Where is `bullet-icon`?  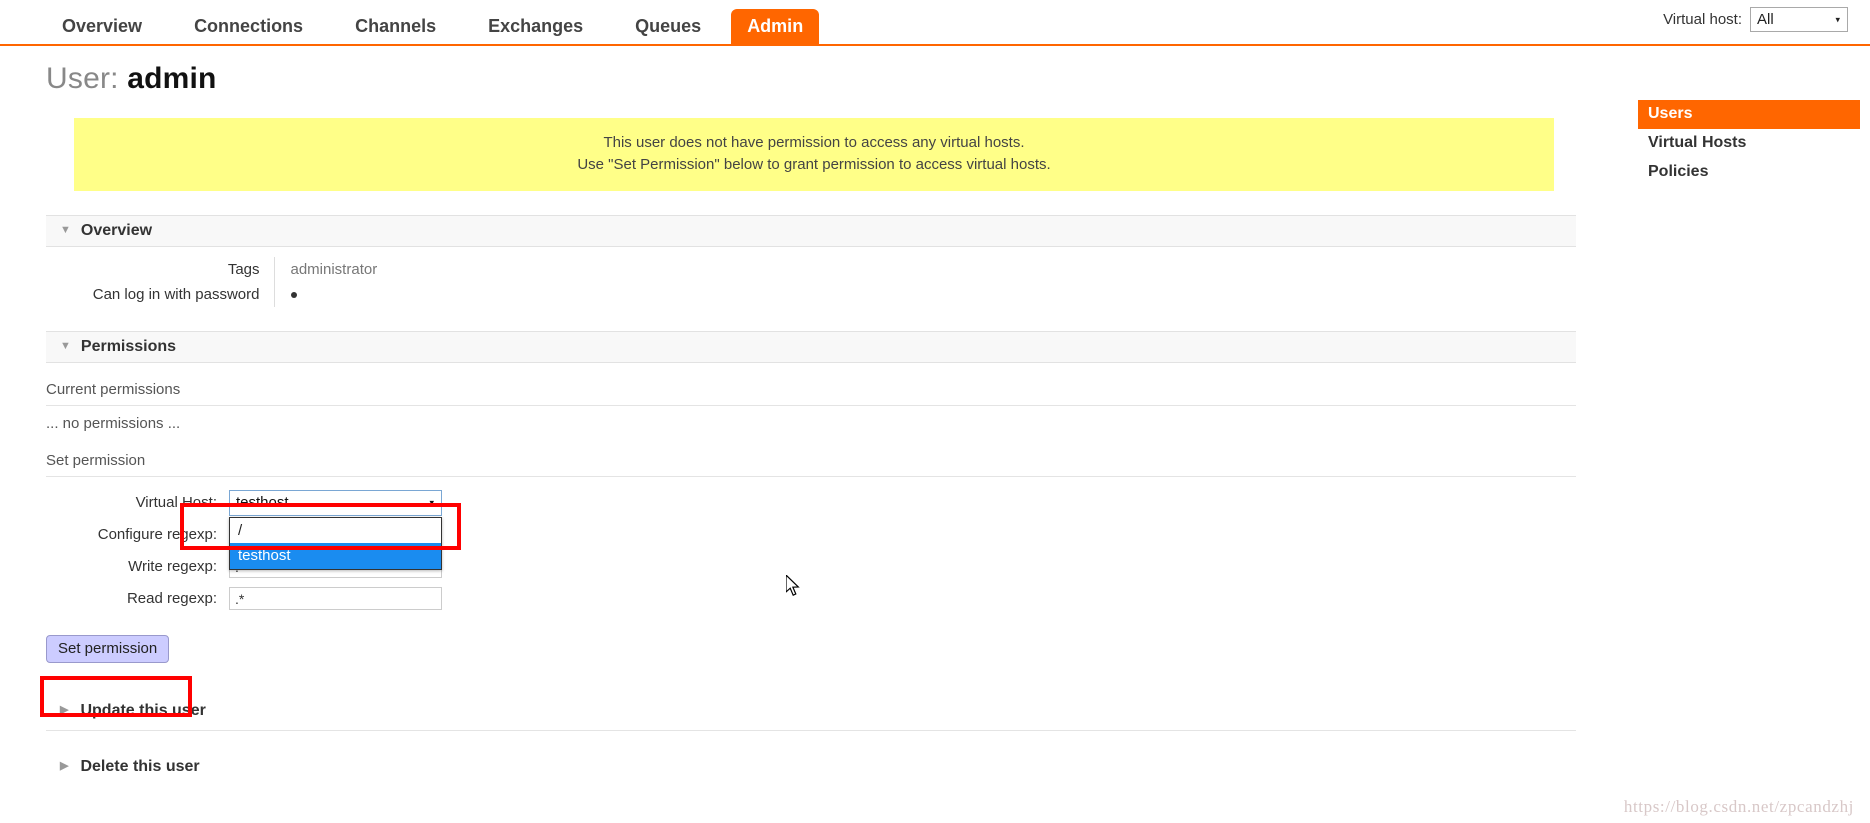
bullet-icon is located at coordinates (293, 294).